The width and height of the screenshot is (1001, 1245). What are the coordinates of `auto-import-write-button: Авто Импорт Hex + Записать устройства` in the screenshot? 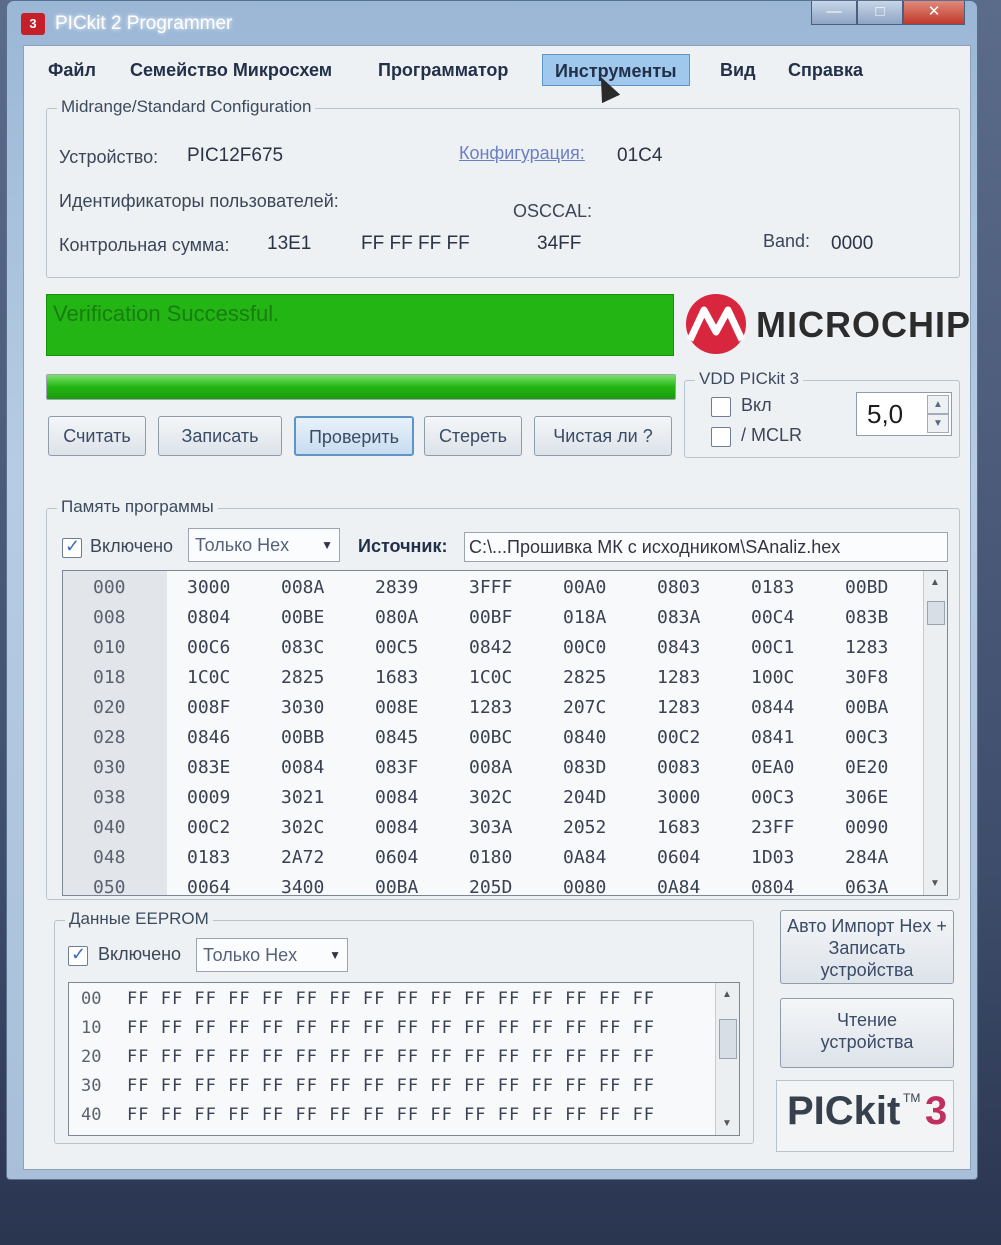 It's located at (867, 947).